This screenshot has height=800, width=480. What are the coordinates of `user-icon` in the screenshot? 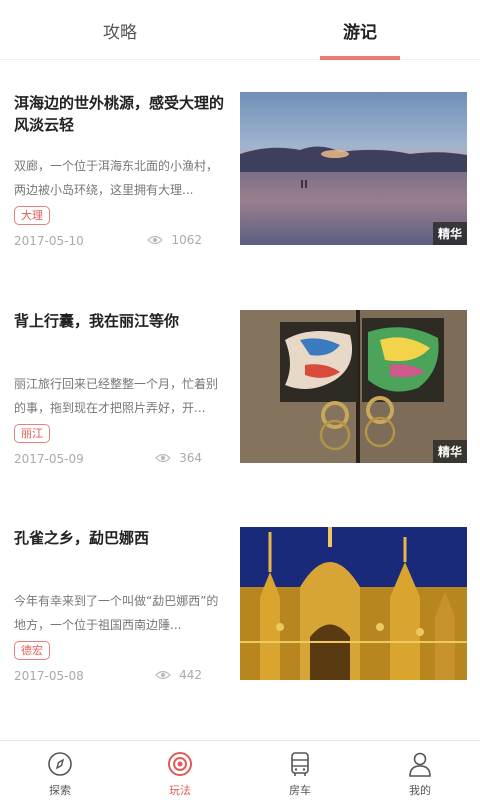 It's located at (420, 764).